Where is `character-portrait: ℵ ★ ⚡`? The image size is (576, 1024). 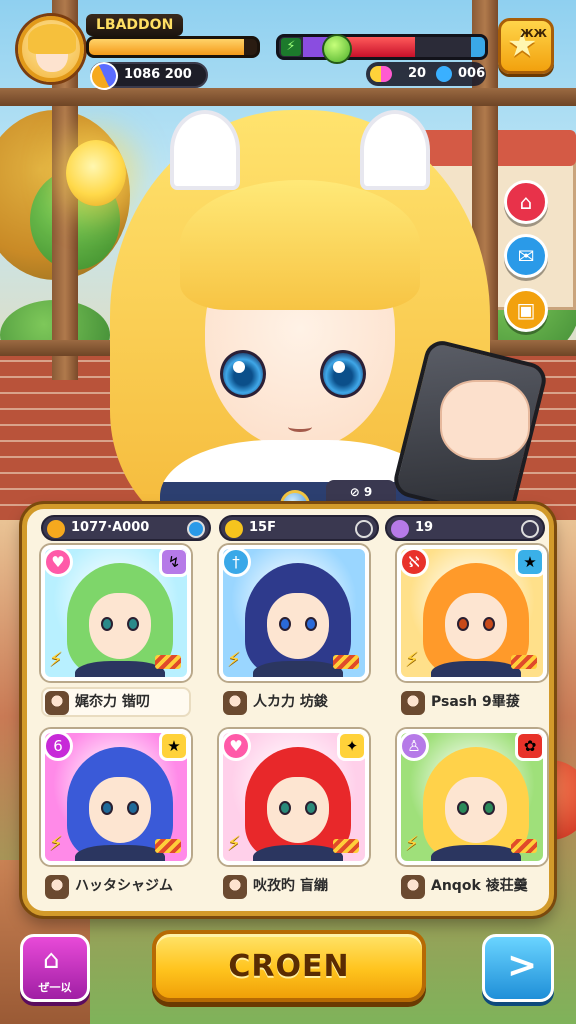 character-portrait: ℵ ★ ⚡ is located at coordinates (472, 613).